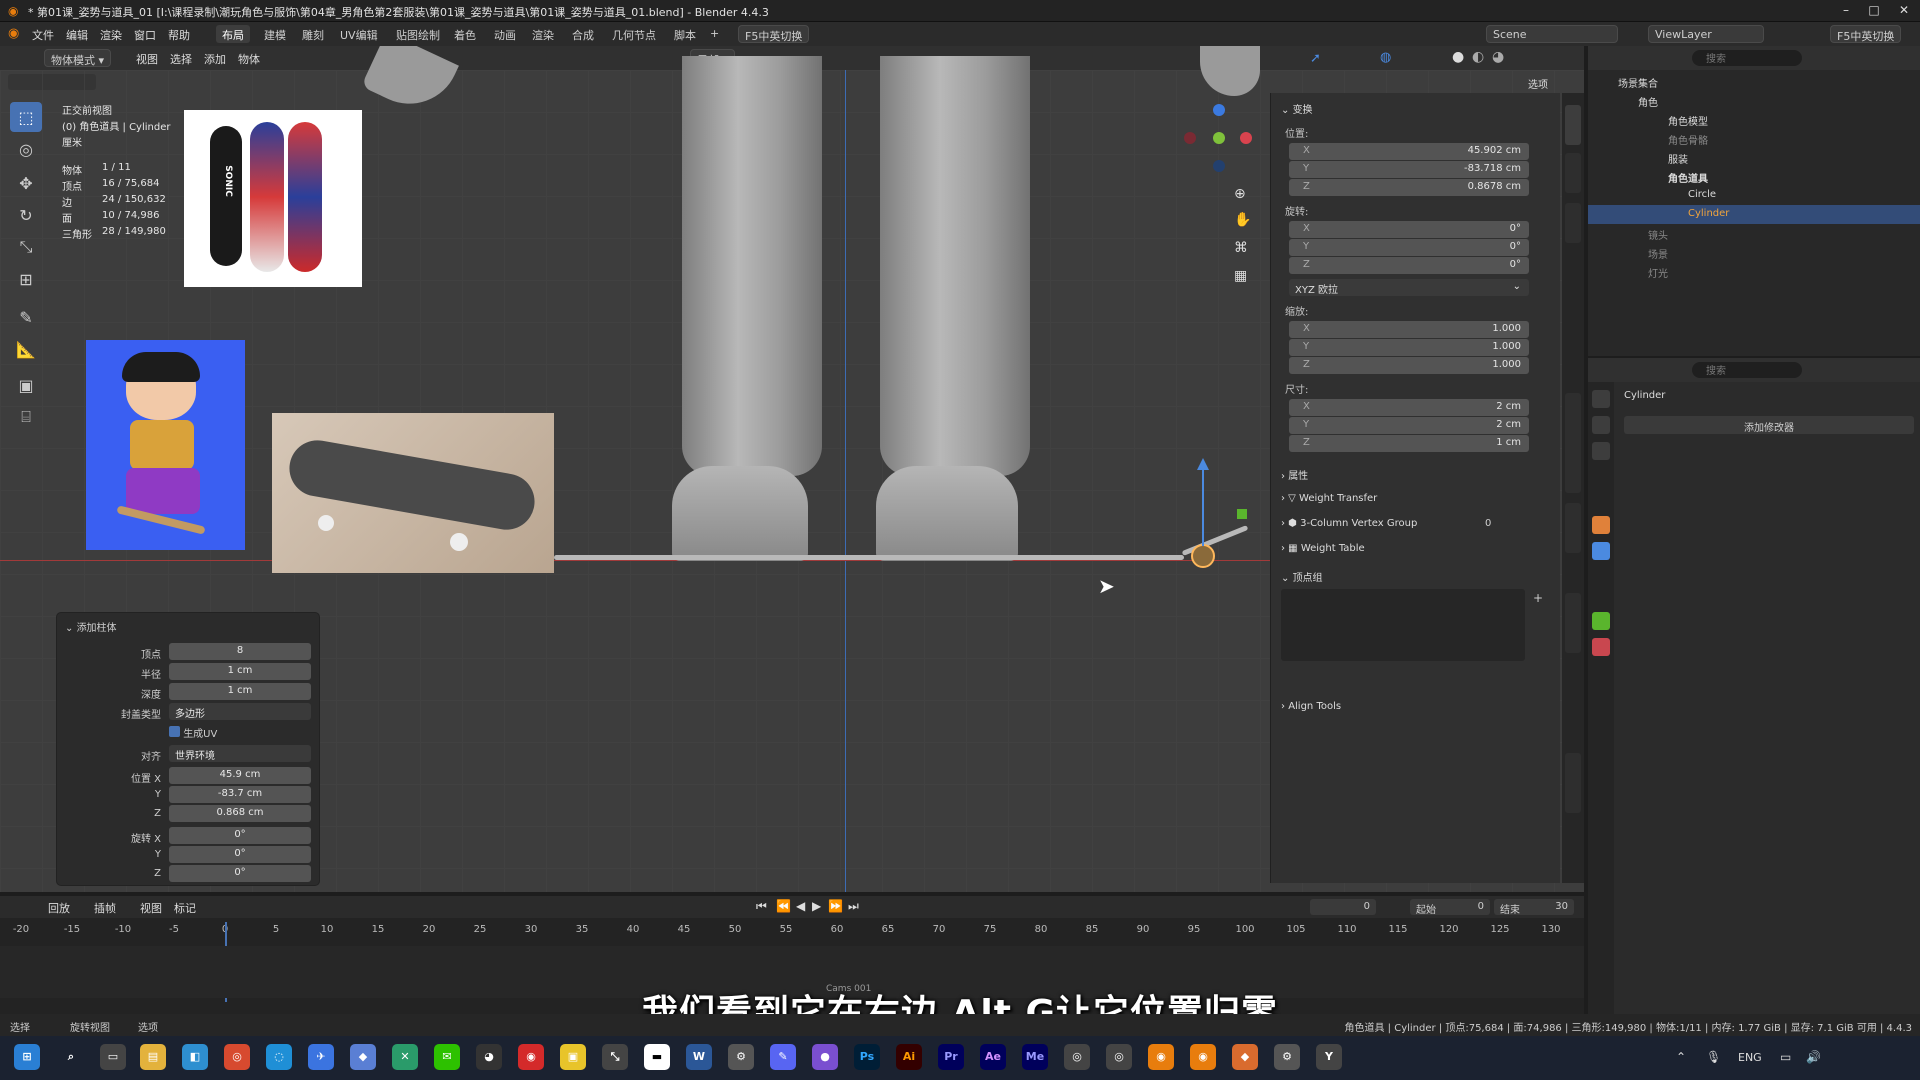 The image size is (1920, 1080). Describe the element at coordinates (1458, 57) in the screenshot. I see `solid-shading-icon: ●` at that location.